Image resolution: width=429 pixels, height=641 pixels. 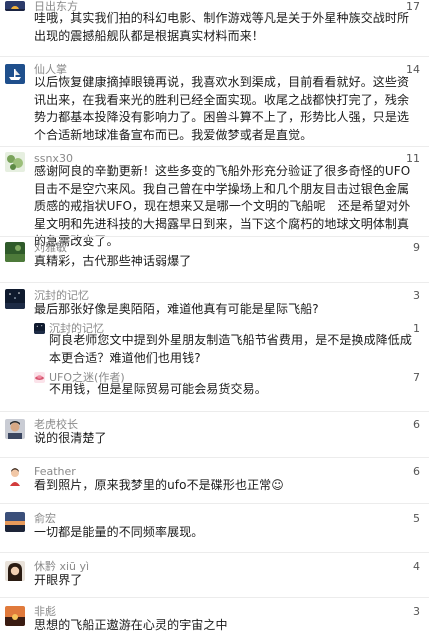 I want to click on avatar-man-icon, so click(x=15, y=429).